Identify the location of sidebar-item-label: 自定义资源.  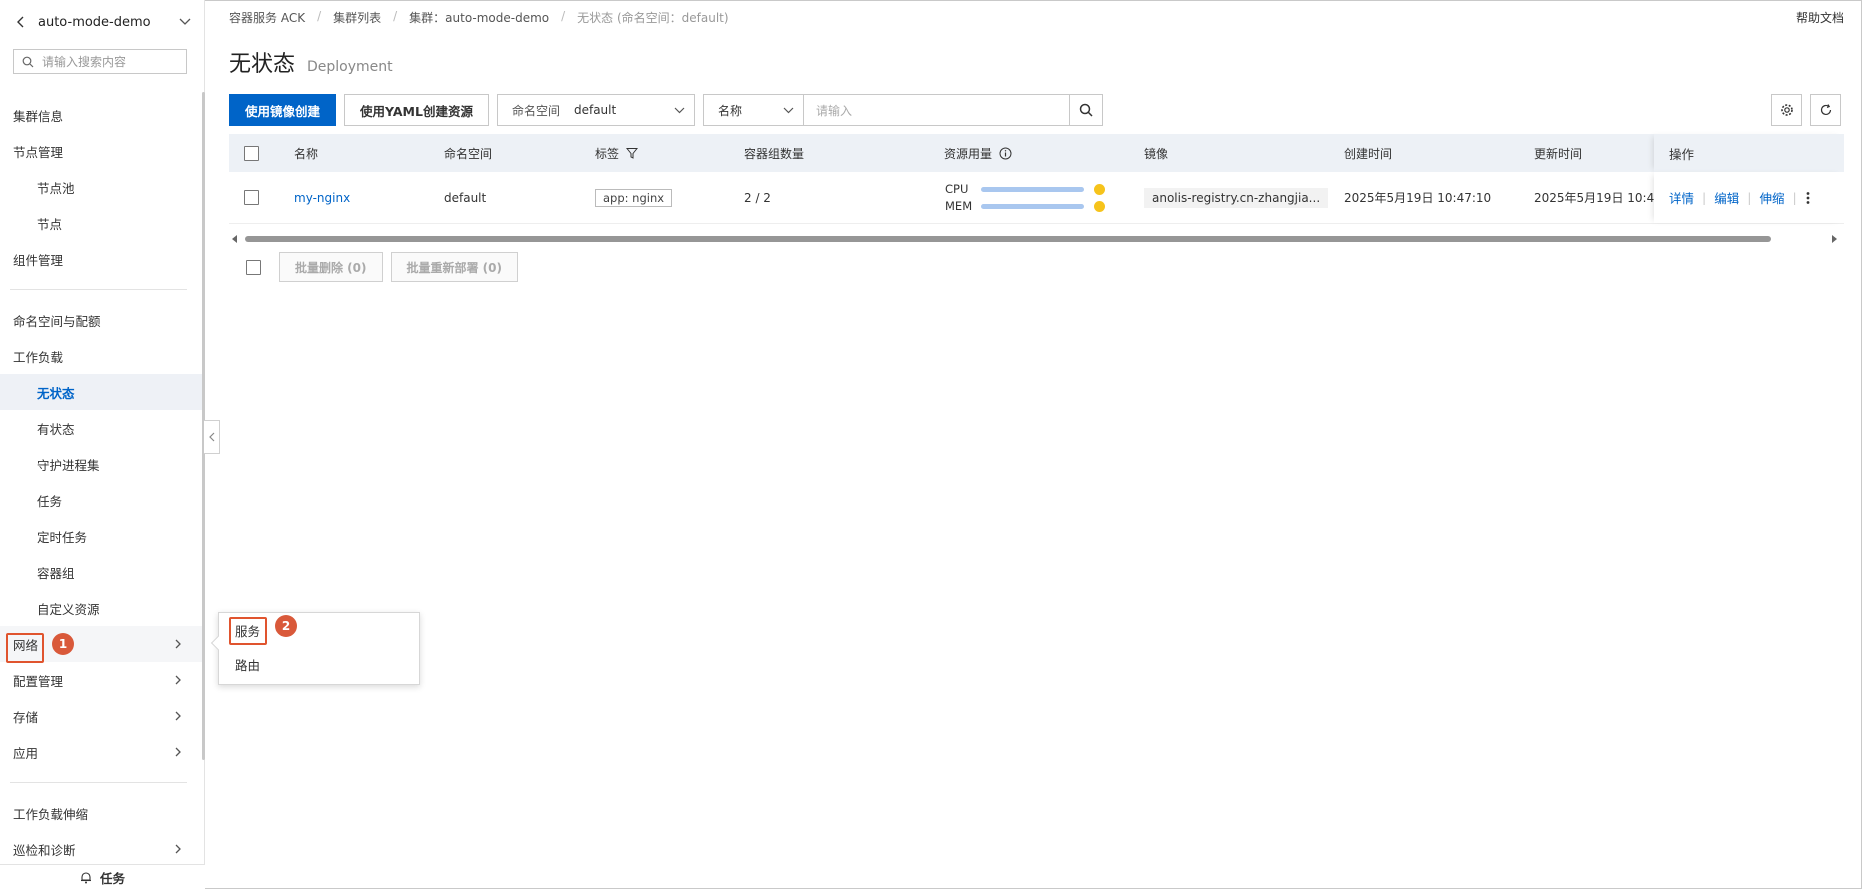
(68, 609).